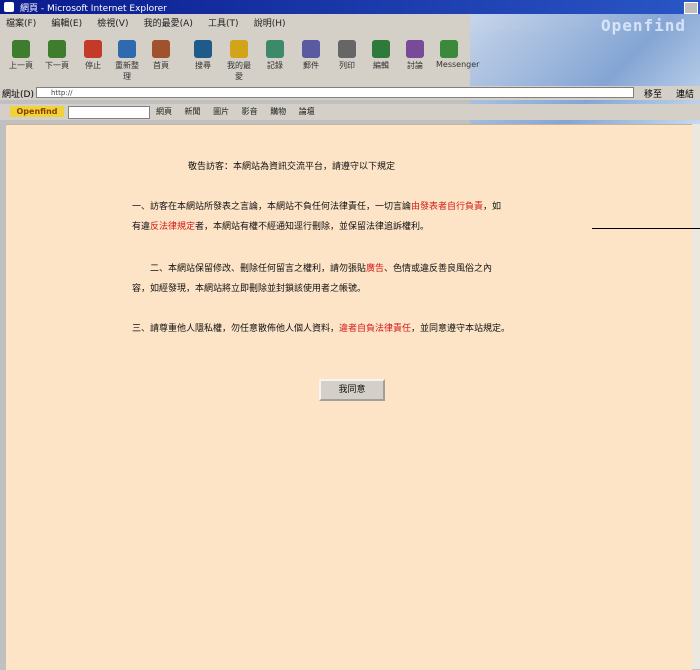 This screenshot has height=670, width=700. I want to click on links-list: 網頁 新聞 圖片 影音 購物 論壇, so click(240, 111).